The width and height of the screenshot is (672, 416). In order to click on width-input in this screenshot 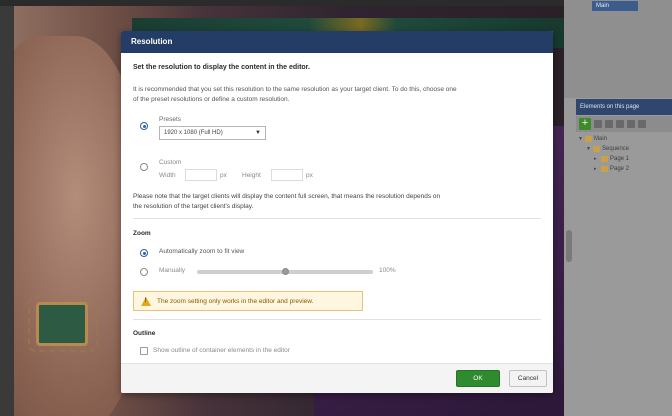, I will do `click(201, 175)`.